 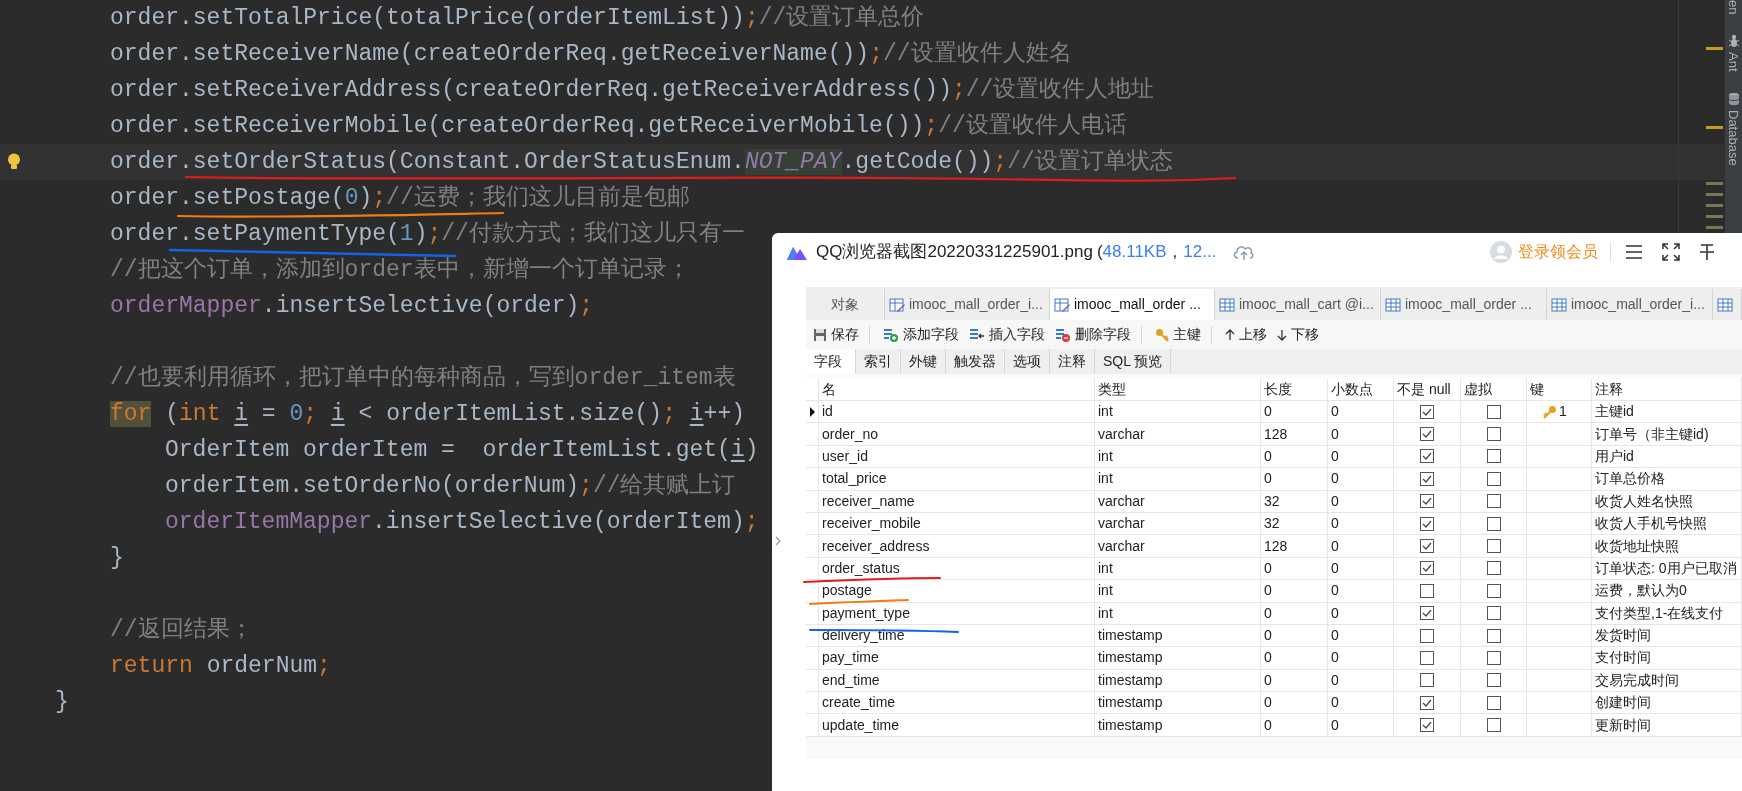 I want to click on sub-tab: 字段, so click(x=831, y=361).